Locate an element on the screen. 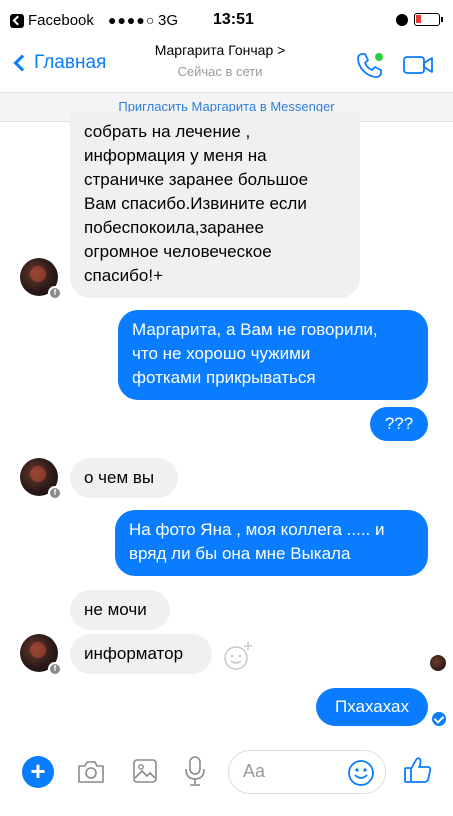  contact-name: Маргарита Гончар > is located at coordinates (220, 50).